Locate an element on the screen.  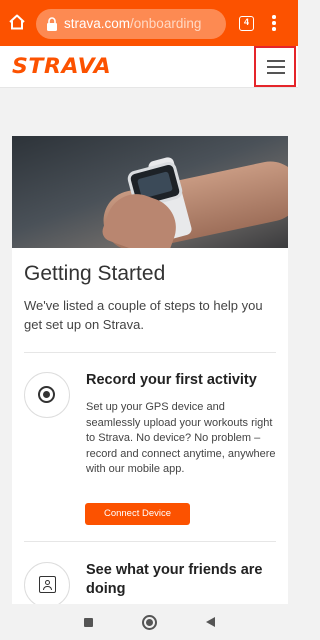
step-title-record: Record your first activity is located at coordinates (171, 380).